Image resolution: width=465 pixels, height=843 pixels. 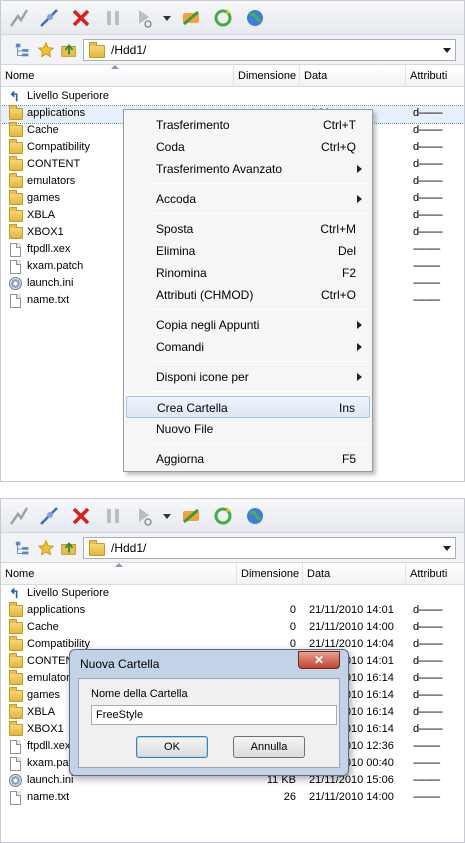 I want to click on file-name: games, so click(x=44, y=198).